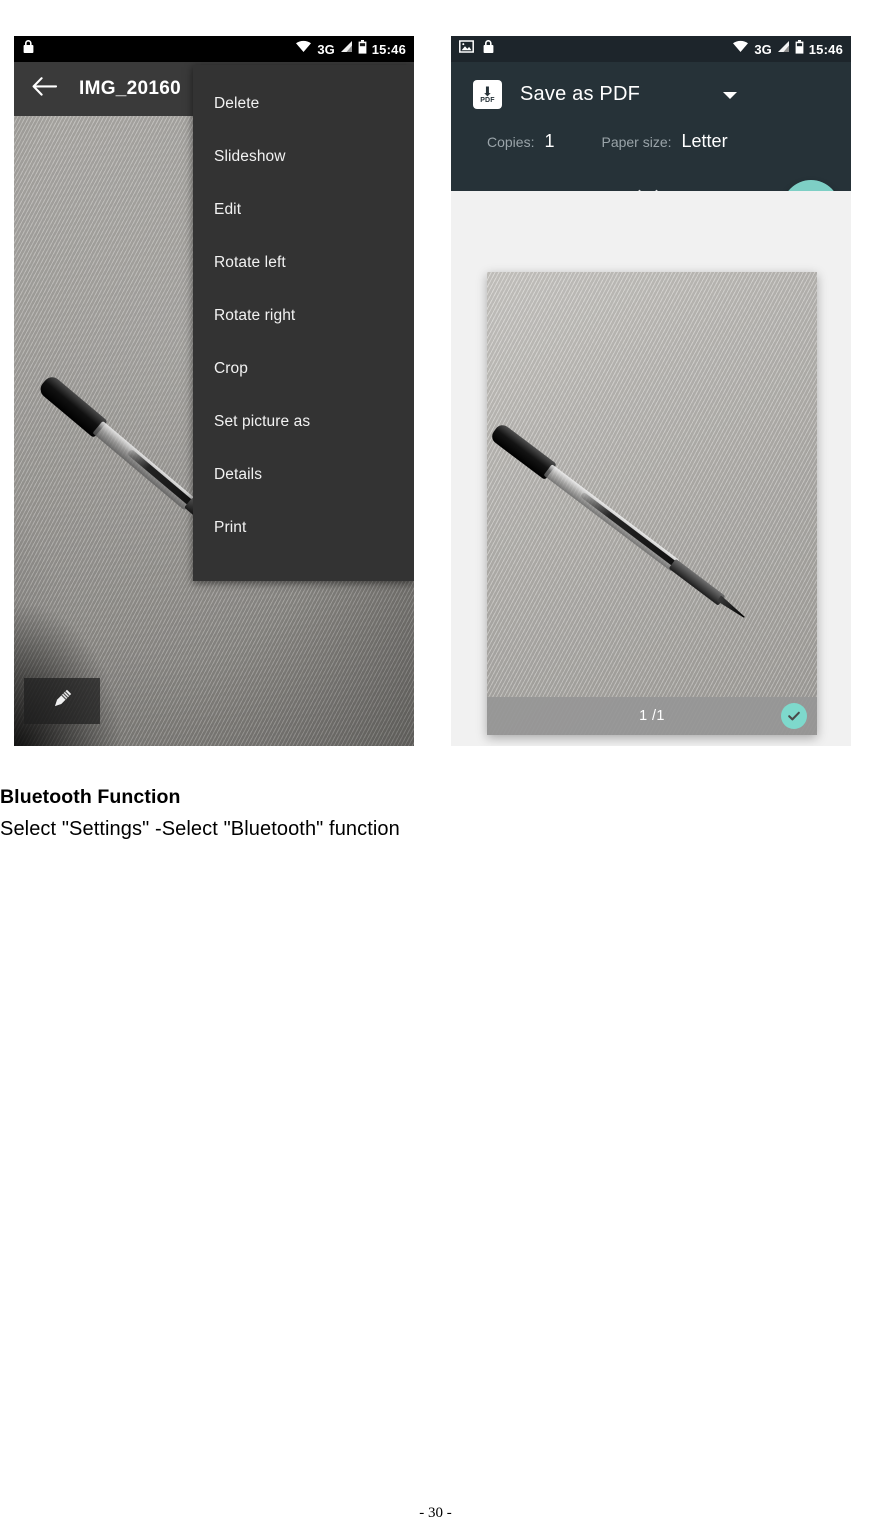 The image size is (871, 1529). What do you see at coordinates (231, 368) in the screenshot?
I see `menu-item-label: Crop` at bounding box center [231, 368].